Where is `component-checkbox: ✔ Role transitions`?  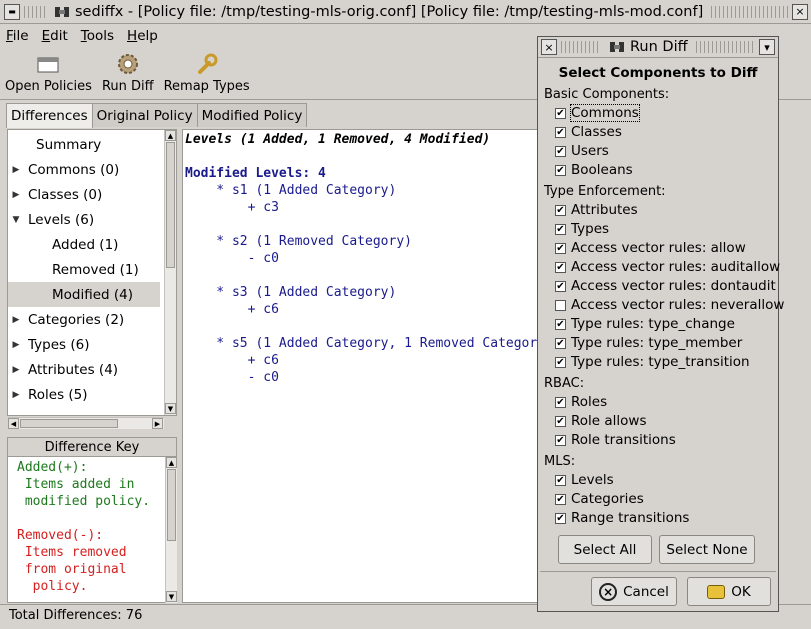
component-checkbox: ✔ Role transitions is located at coordinates (615, 440).